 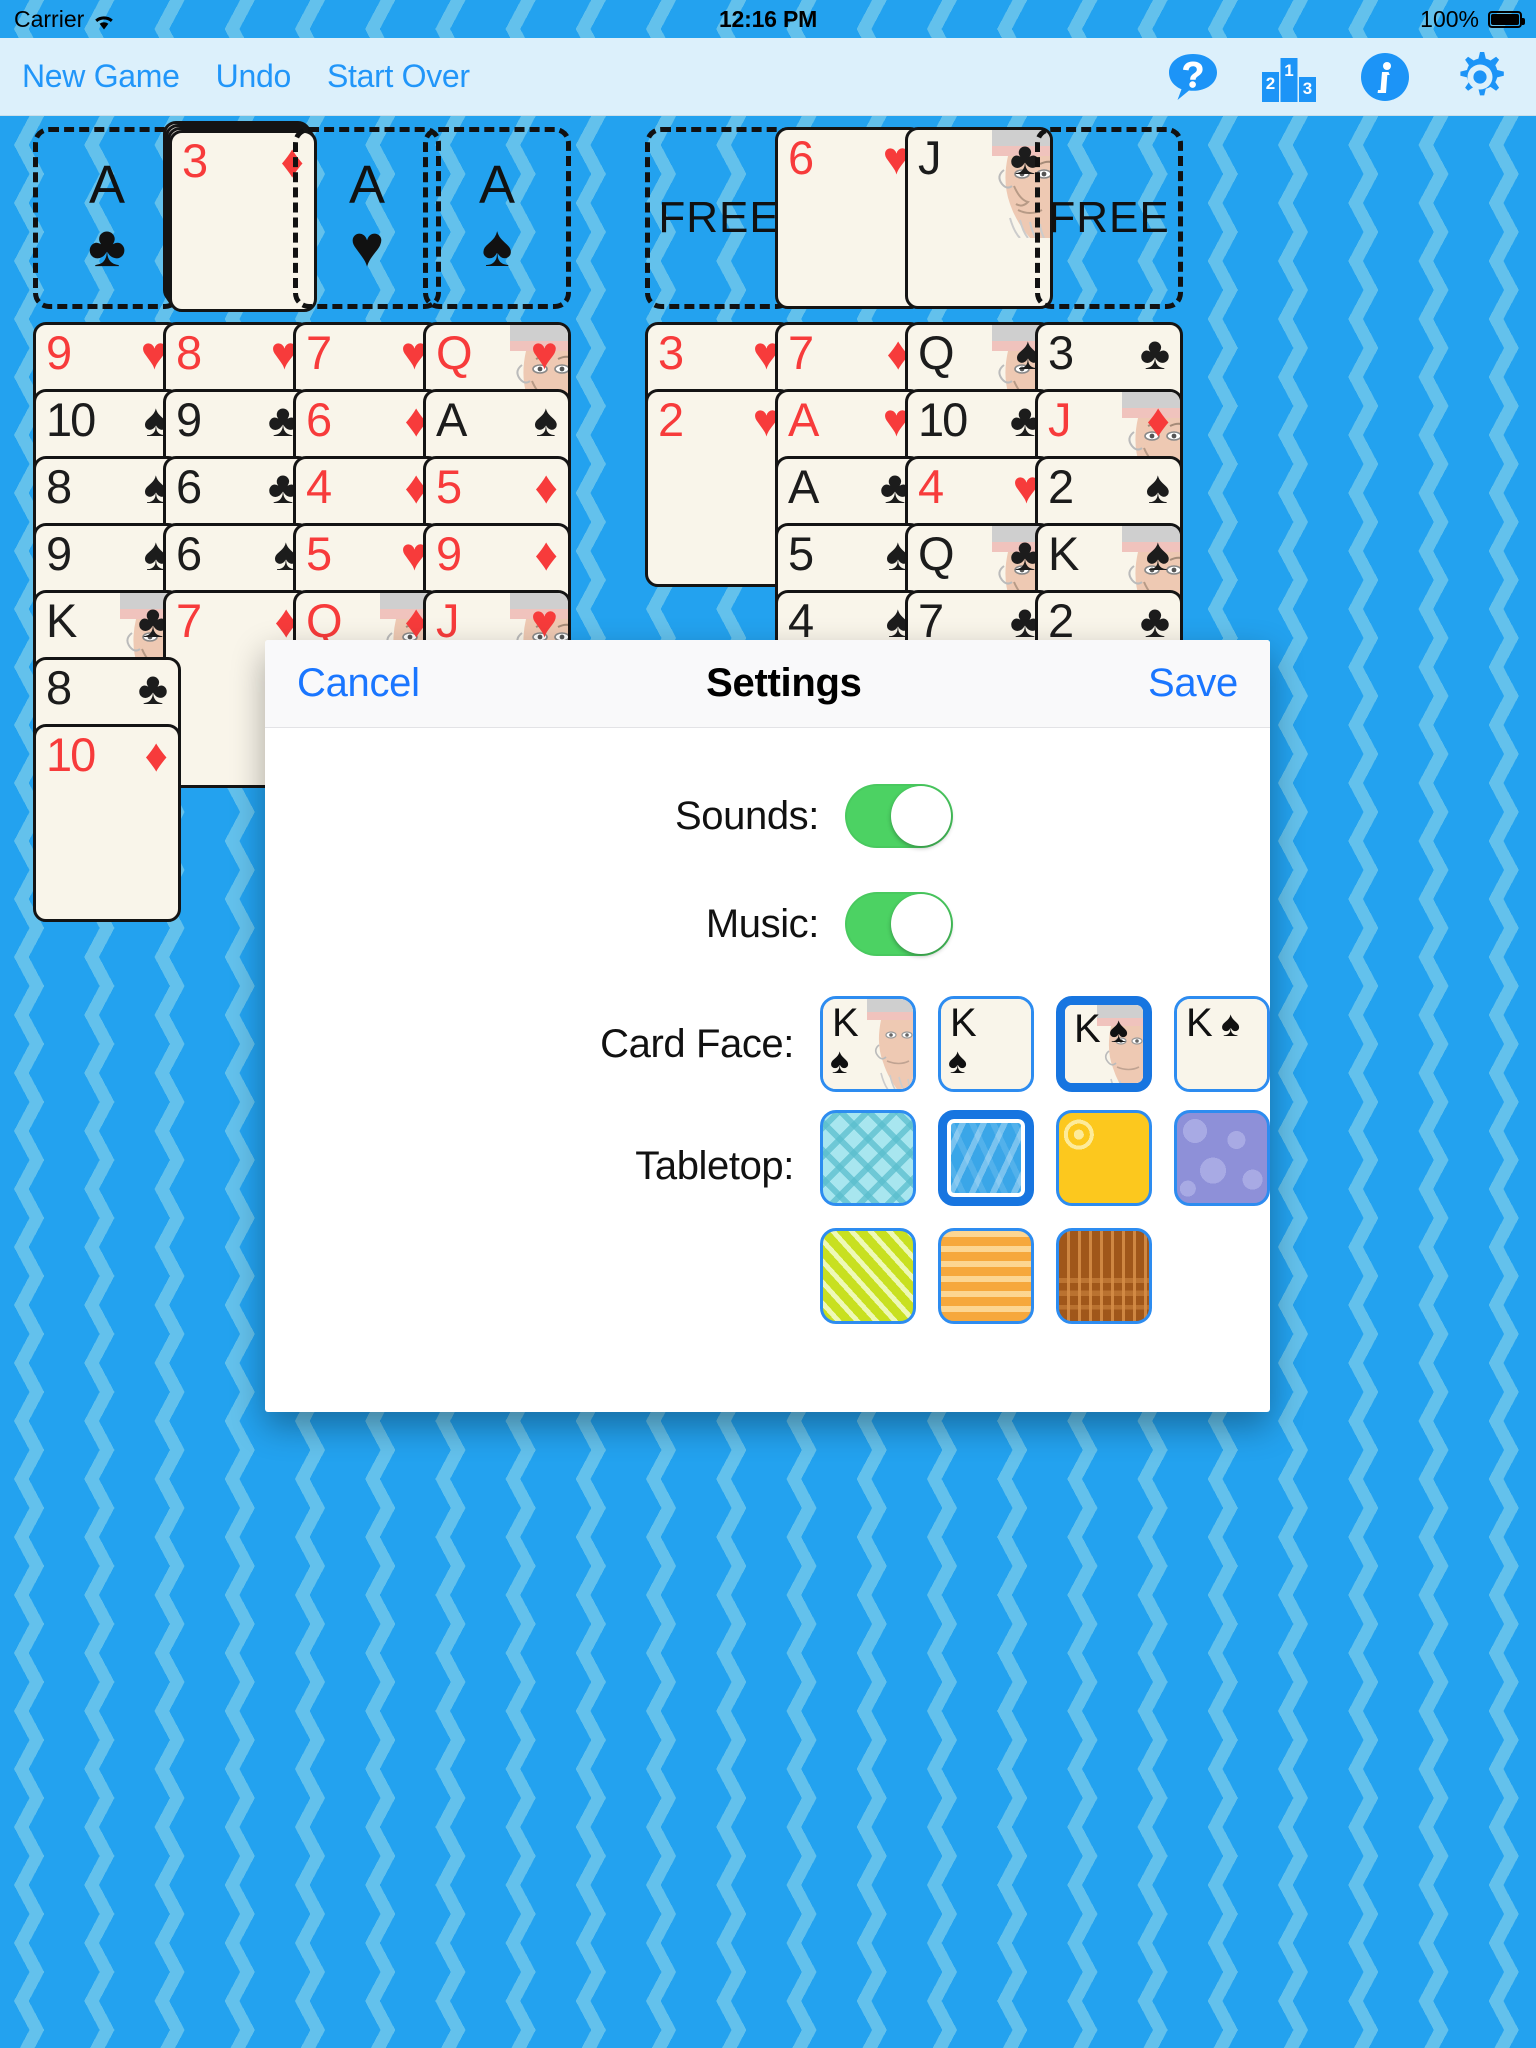 I want to click on card-face-stacked-art: K ♠, so click(x=868, y=1044).